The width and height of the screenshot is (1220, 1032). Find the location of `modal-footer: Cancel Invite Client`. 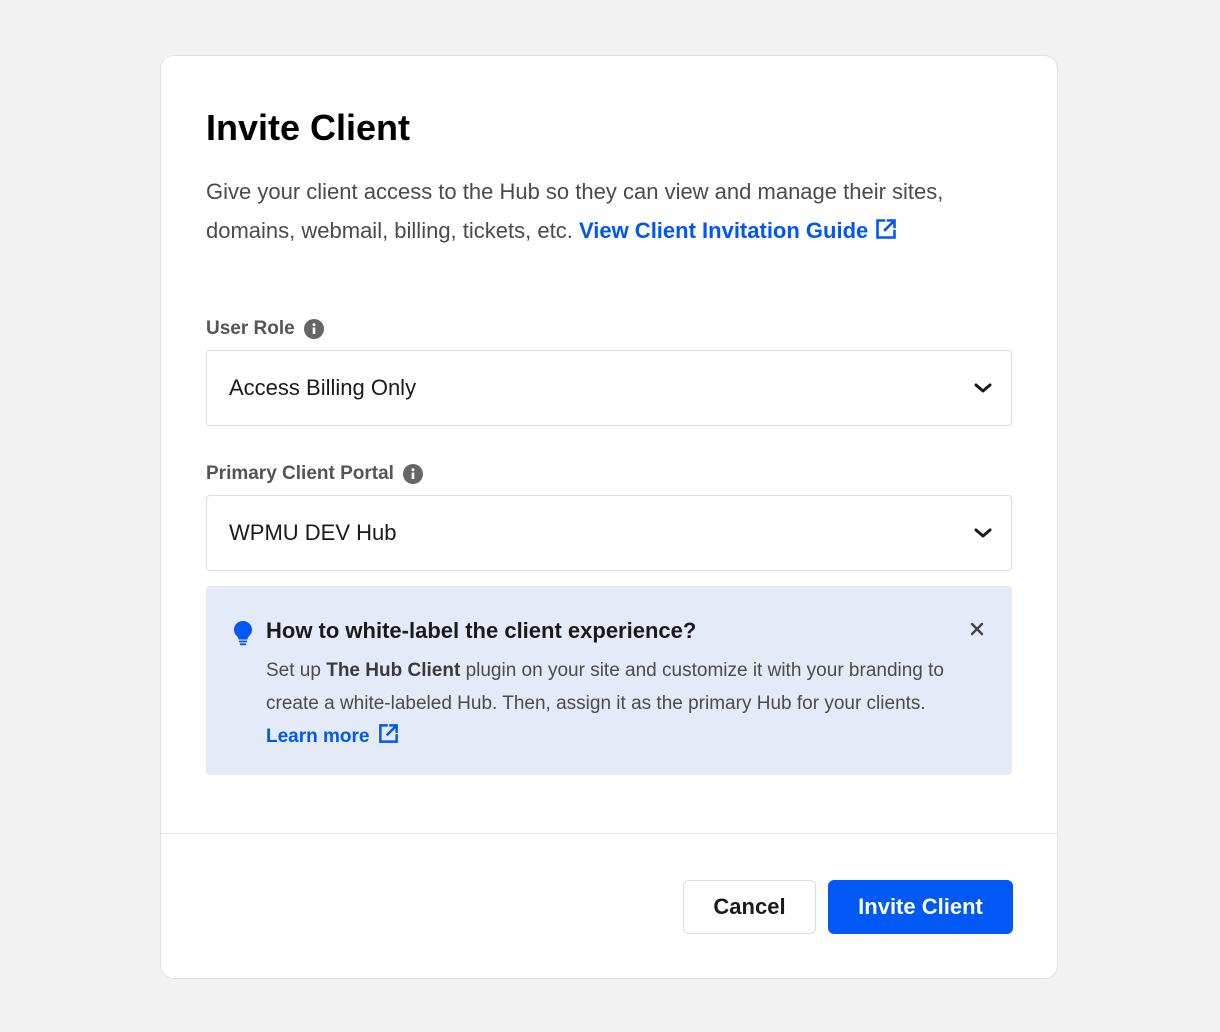

modal-footer: Cancel Invite Client is located at coordinates (848, 907).